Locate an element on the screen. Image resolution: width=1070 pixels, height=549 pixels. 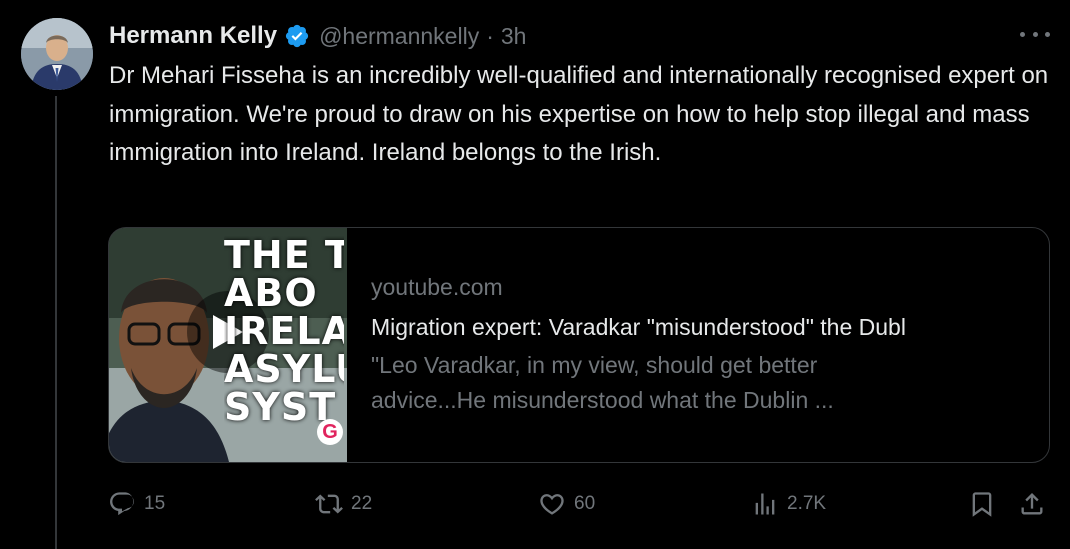
avatar-image is located at coordinates (57, 54).